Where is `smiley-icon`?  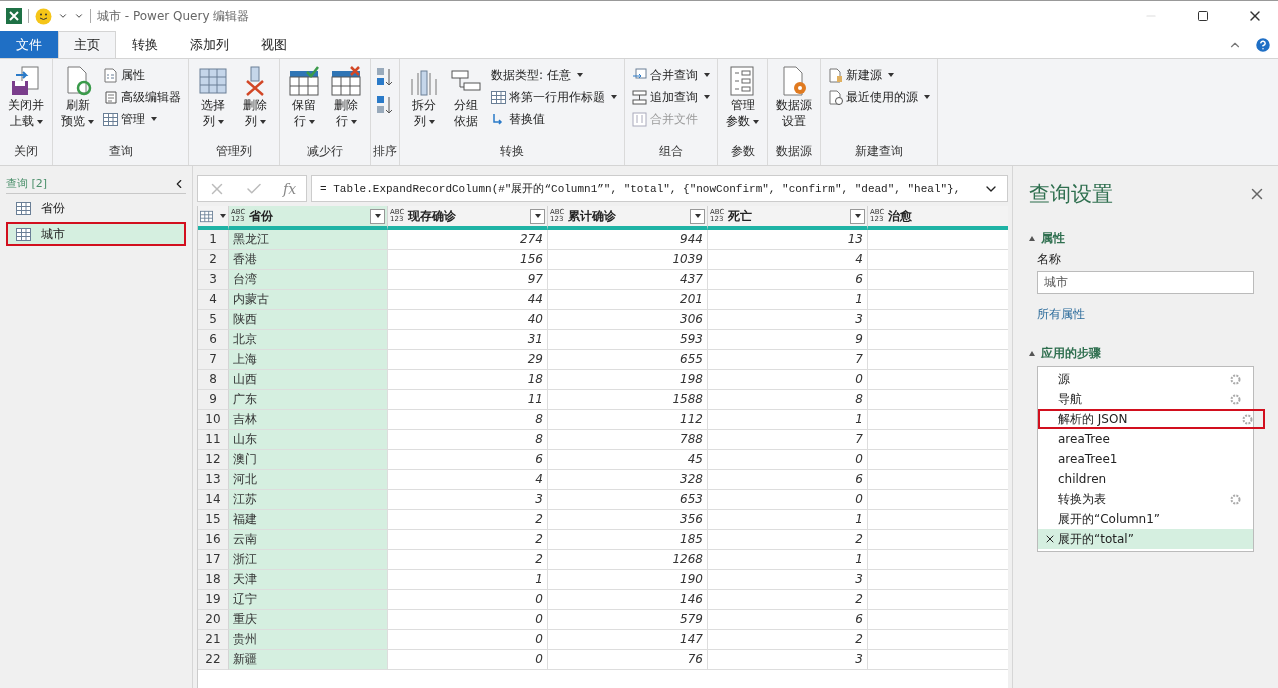 smiley-icon is located at coordinates (43, 16).